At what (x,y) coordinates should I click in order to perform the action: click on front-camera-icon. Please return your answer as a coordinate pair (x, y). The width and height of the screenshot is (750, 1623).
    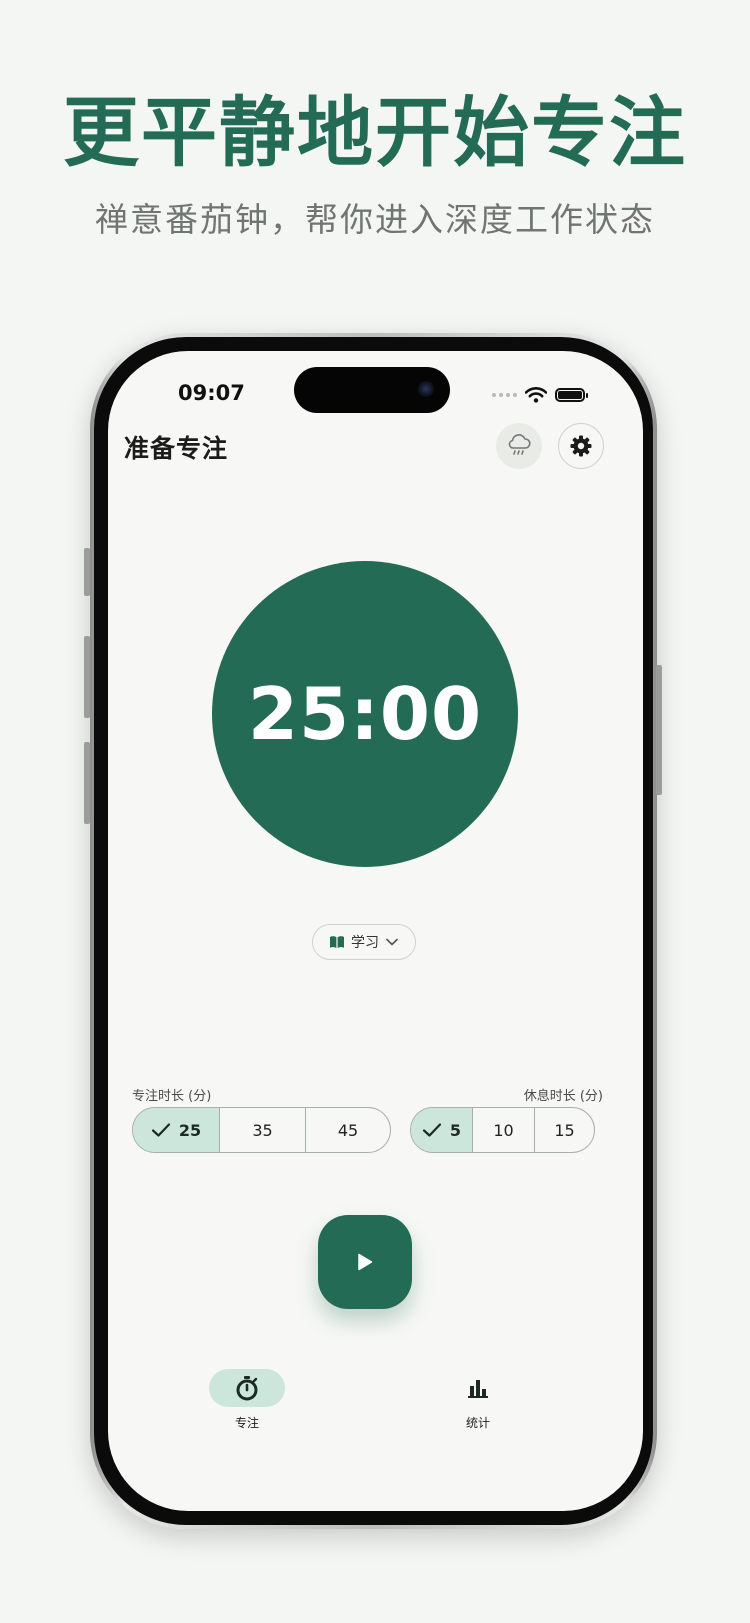
    Looking at the image, I should click on (426, 389).